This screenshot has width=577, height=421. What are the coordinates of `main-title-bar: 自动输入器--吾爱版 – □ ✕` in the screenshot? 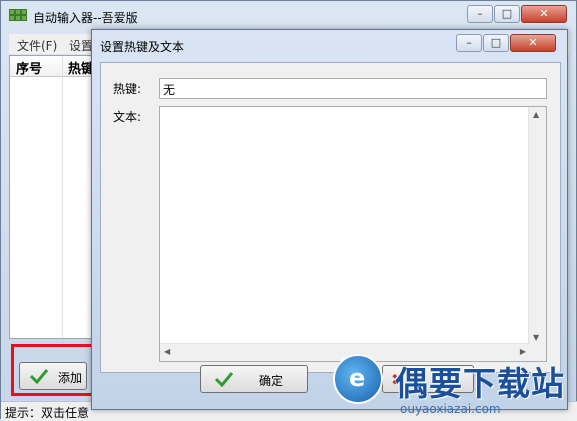 It's located at (288, 16).